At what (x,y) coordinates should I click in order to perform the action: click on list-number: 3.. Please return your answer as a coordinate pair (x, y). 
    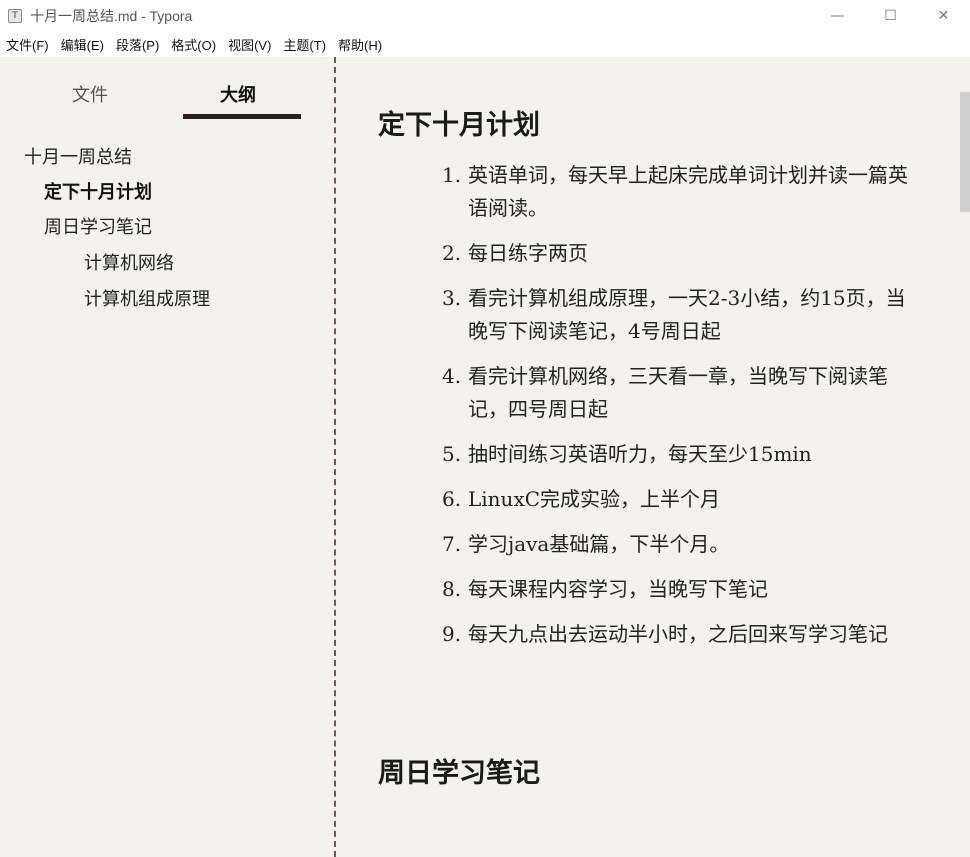
    Looking at the image, I should click on (452, 298).